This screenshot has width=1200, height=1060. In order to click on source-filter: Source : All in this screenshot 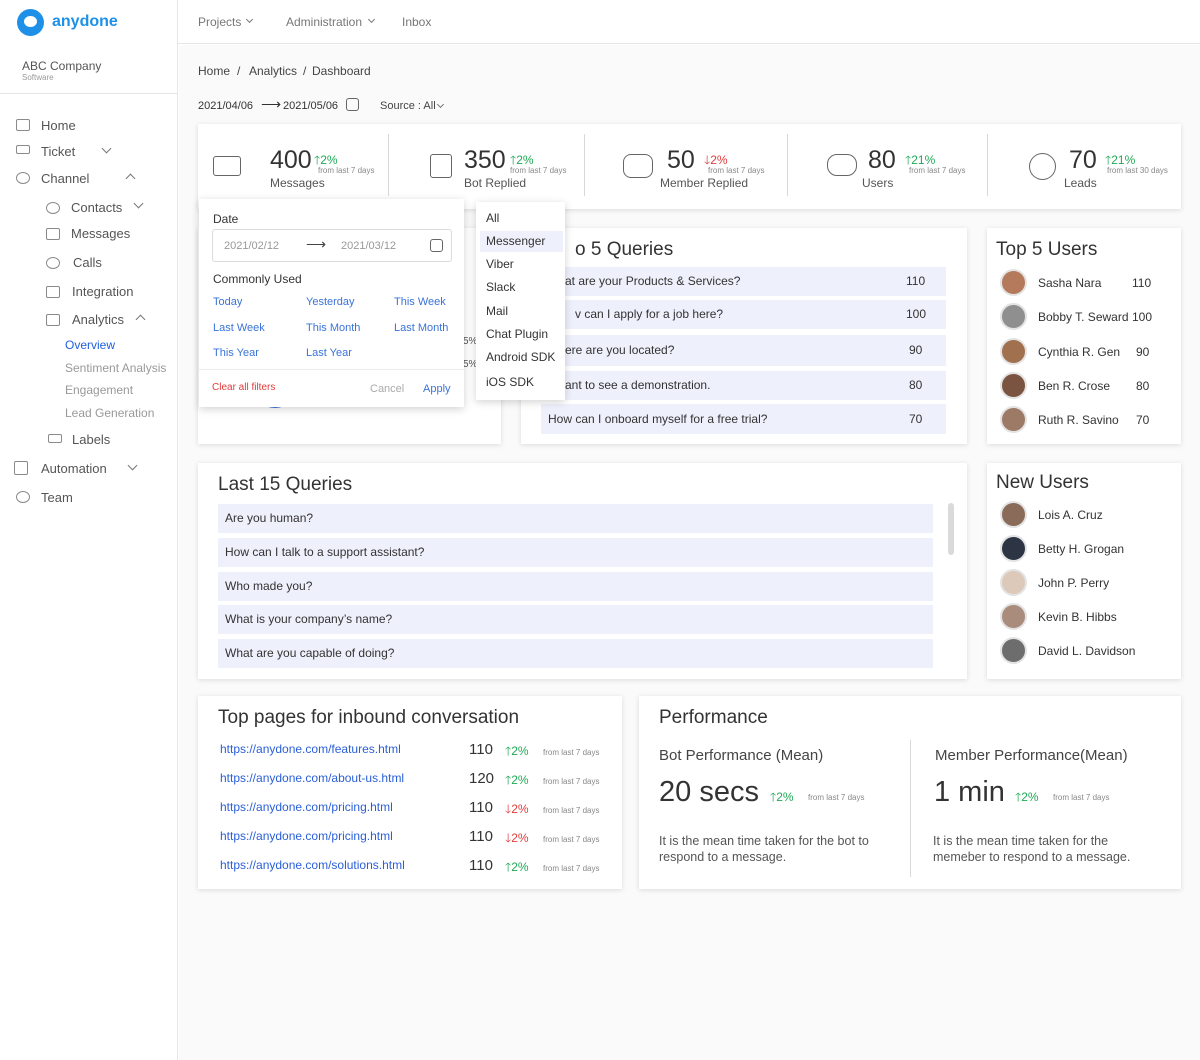, I will do `click(408, 106)`.